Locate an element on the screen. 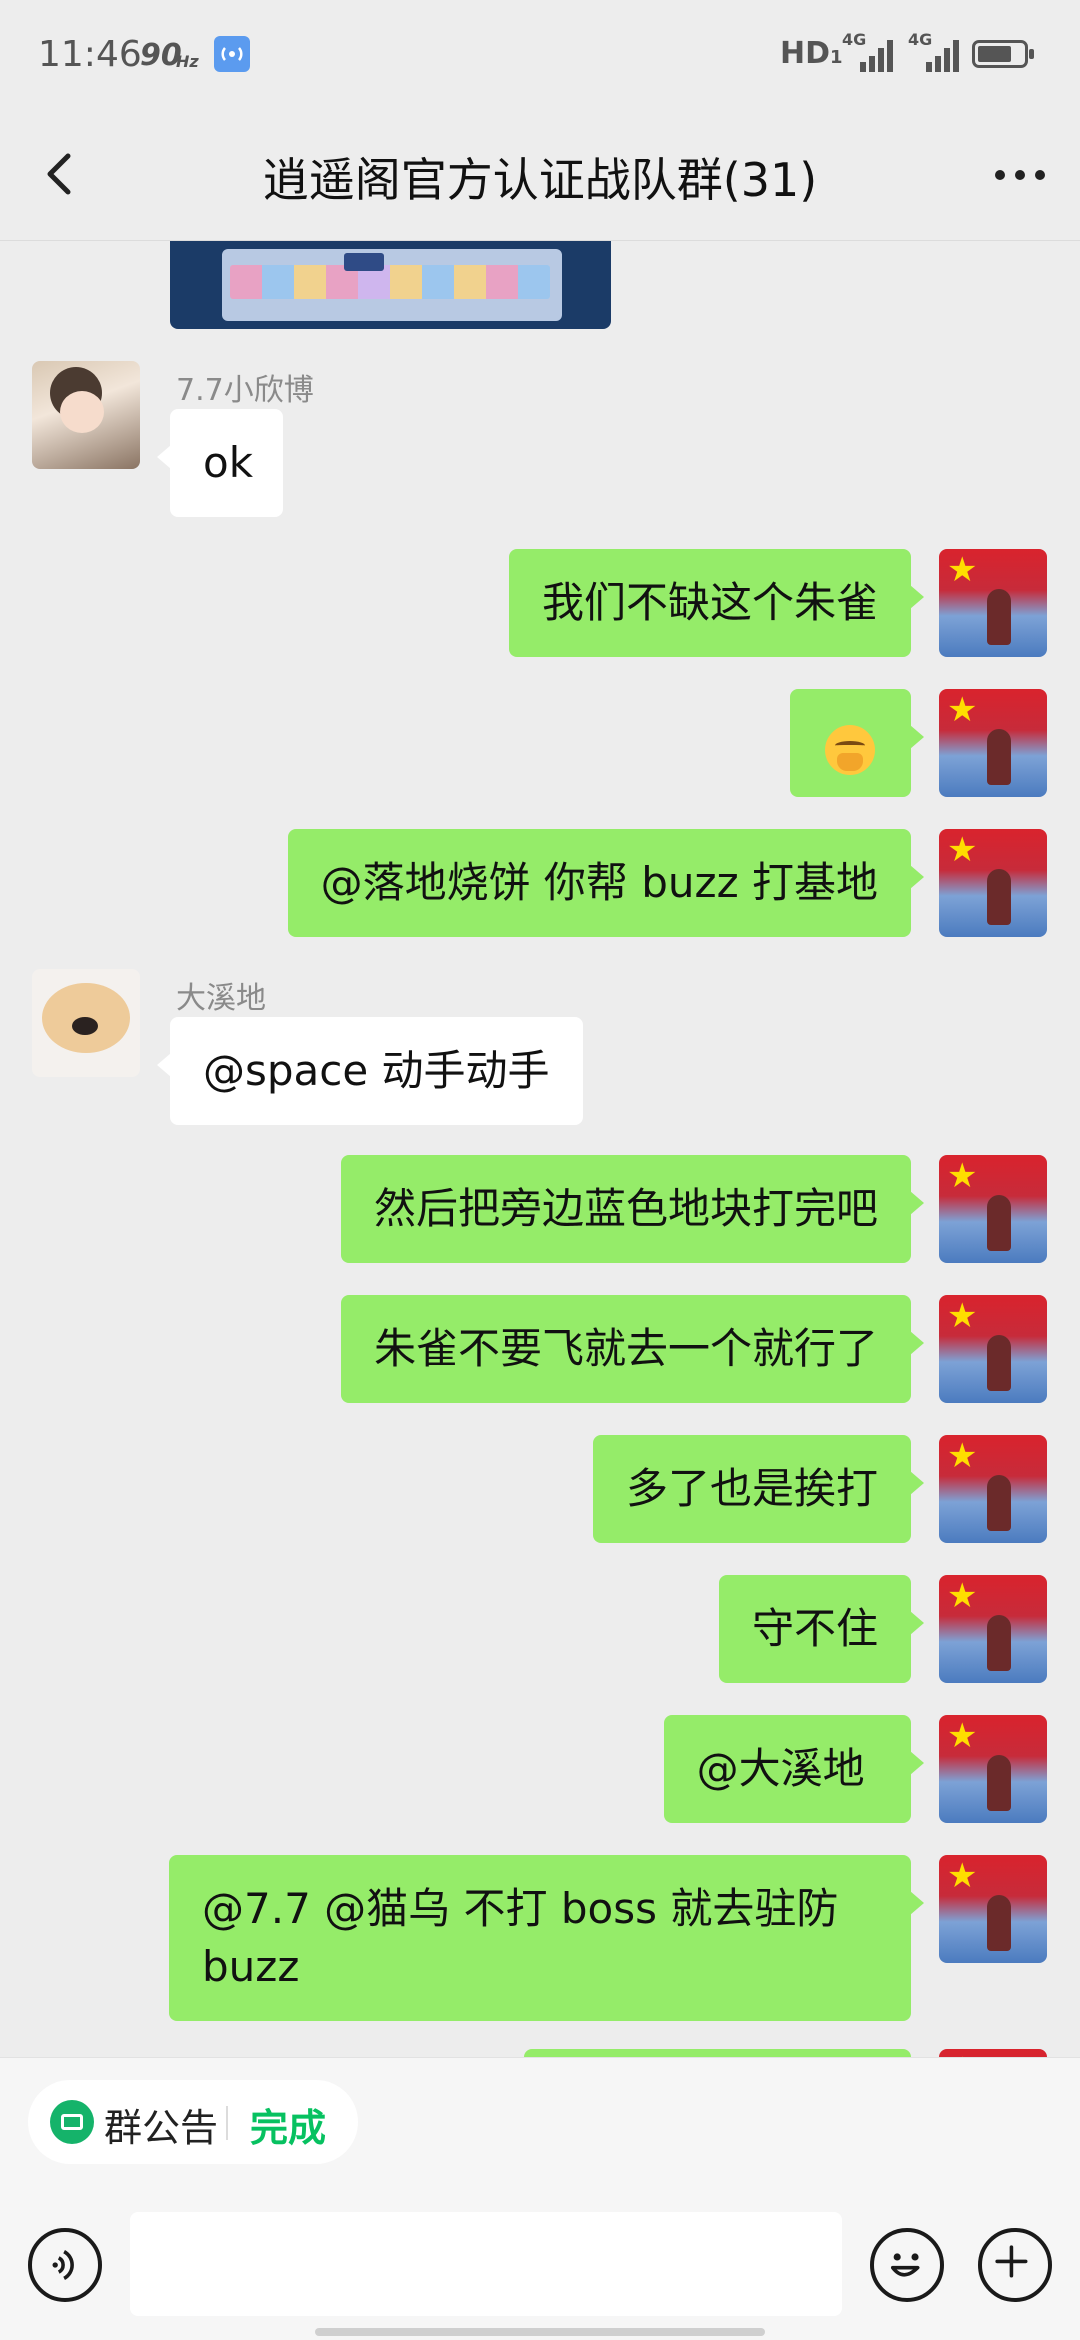 The height and width of the screenshot is (2340, 1080). image-content-logo is located at coordinates (364, 262).